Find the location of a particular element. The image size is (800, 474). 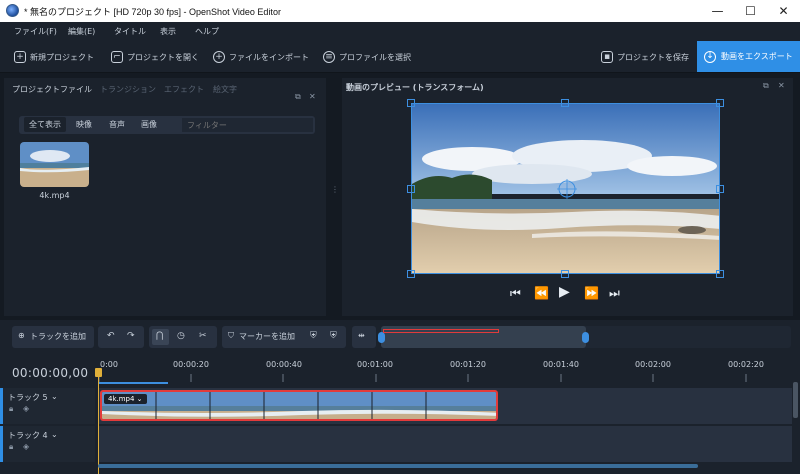

menu-title: タイトル is located at coordinates (130, 31).